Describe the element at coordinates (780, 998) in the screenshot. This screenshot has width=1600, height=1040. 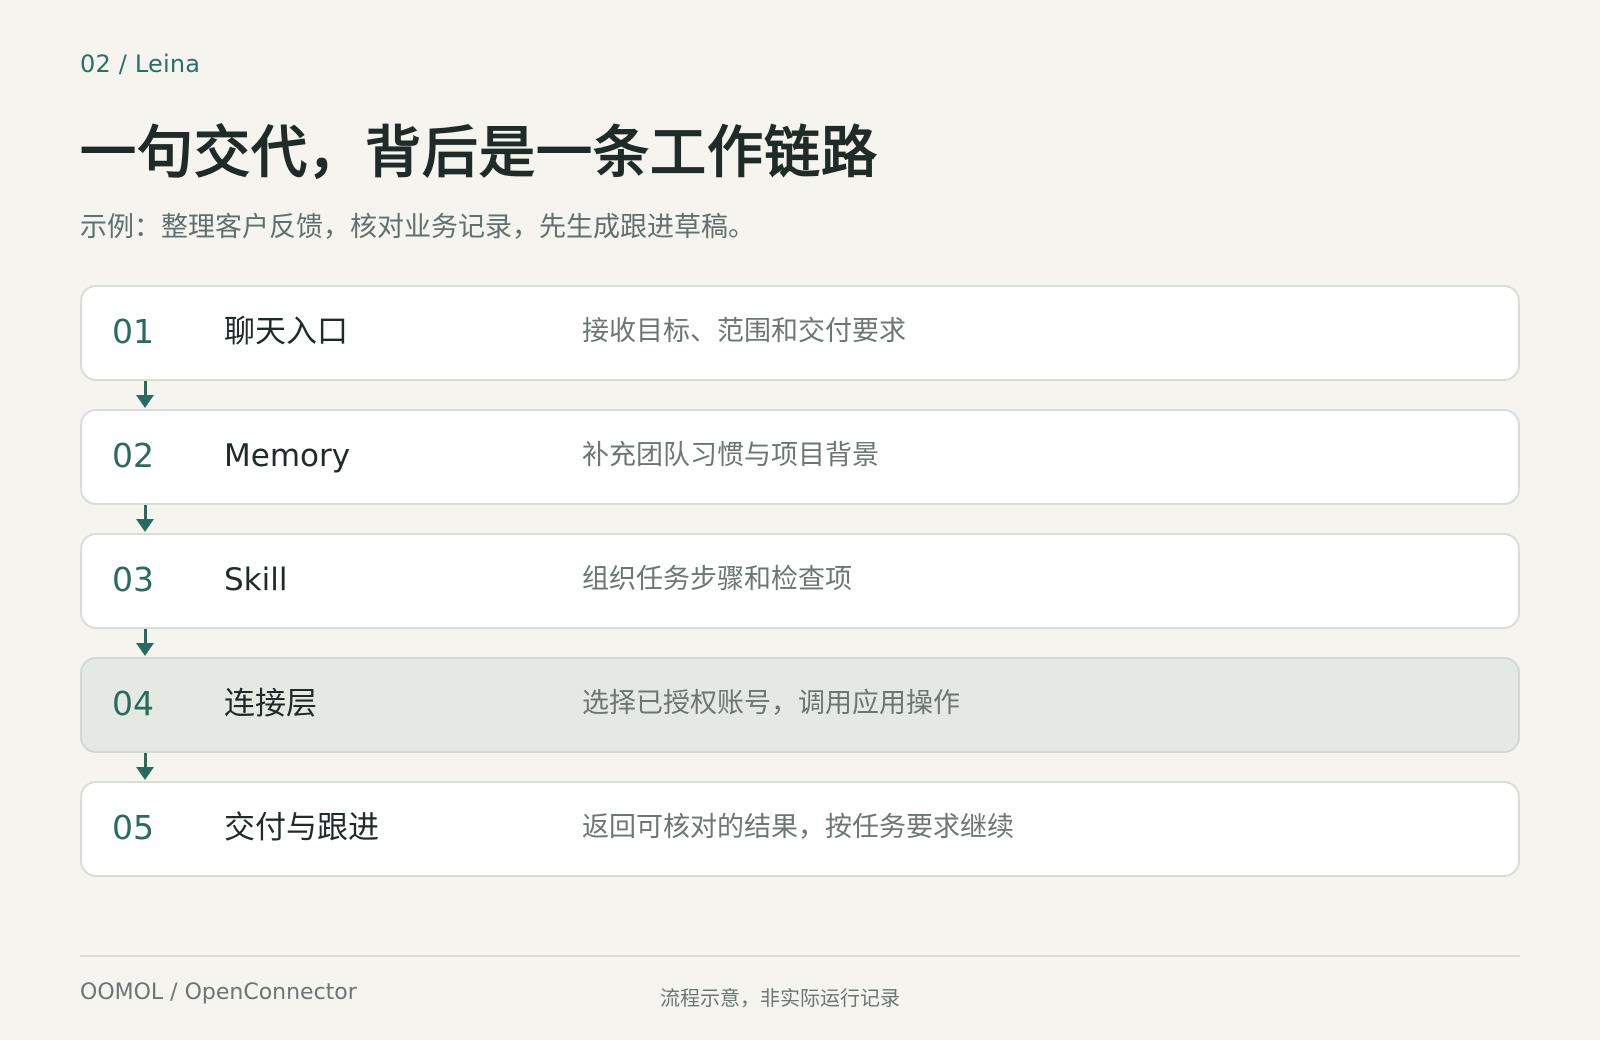
I see `footer-note: 流程示意，非实际运行记录` at that location.